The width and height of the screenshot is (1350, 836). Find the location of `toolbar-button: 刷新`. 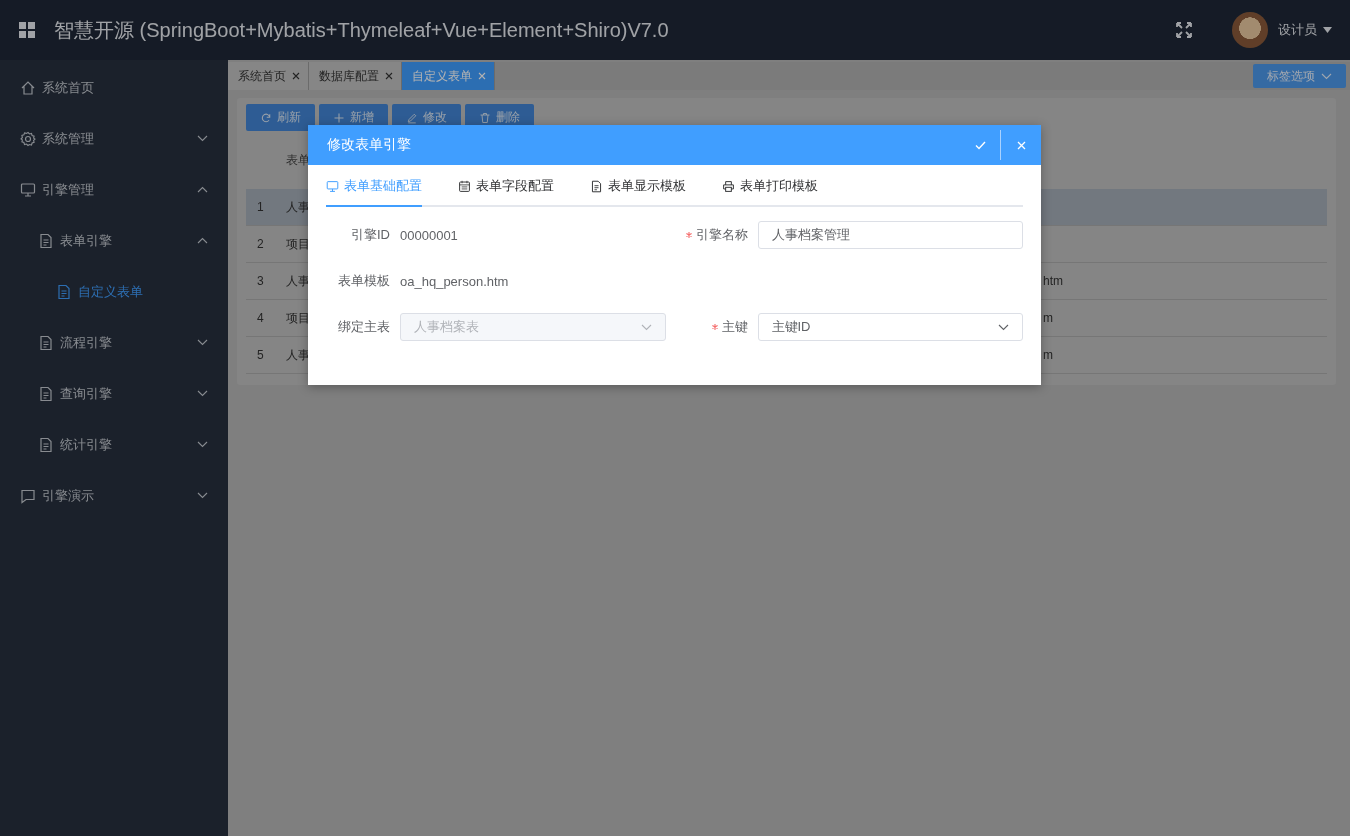

toolbar-button: 刷新 is located at coordinates (280, 117).